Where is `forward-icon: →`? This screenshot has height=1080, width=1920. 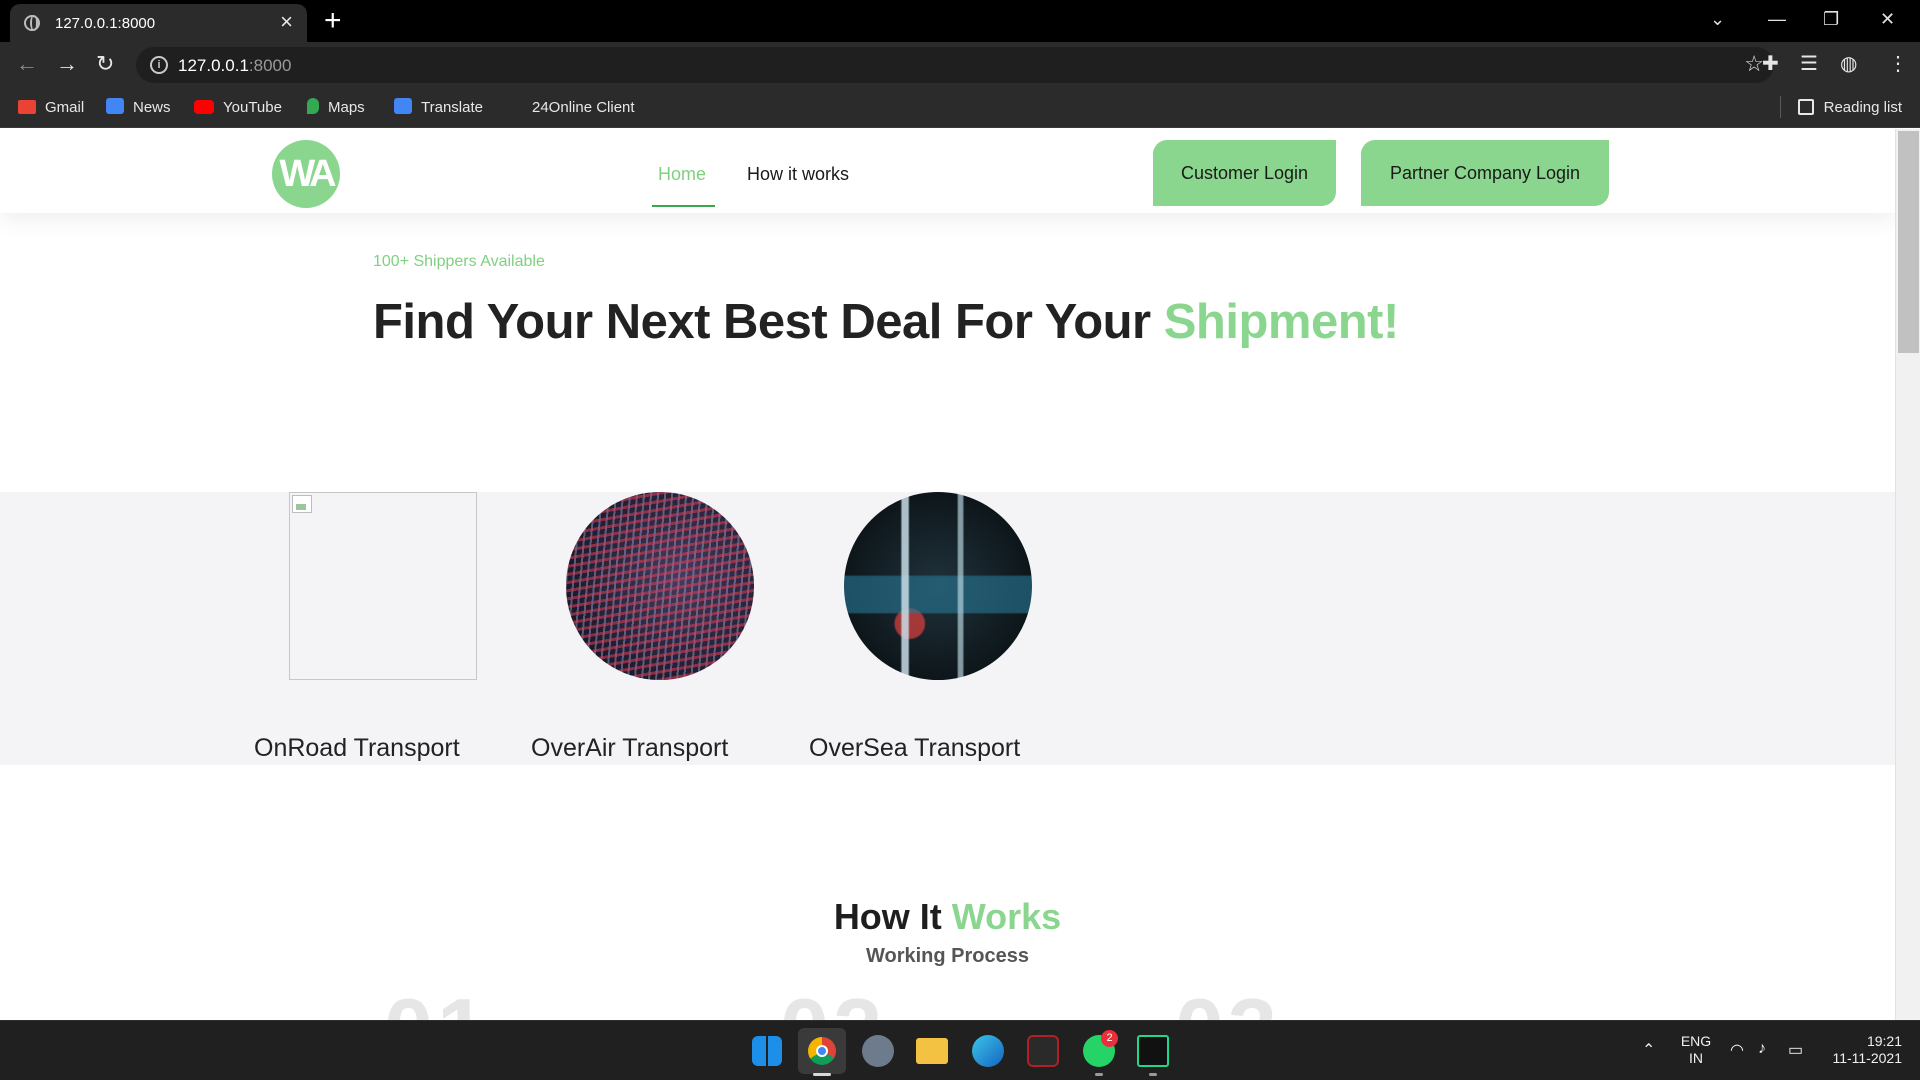
forward-icon: → is located at coordinates (67, 64).